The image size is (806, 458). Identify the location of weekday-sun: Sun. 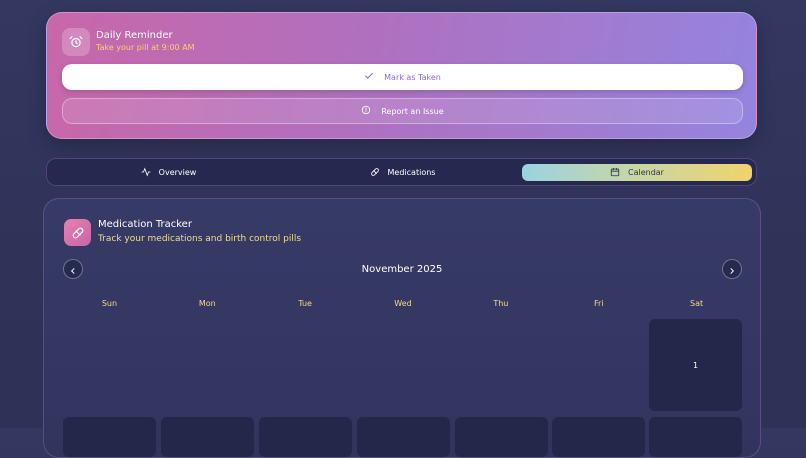
(109, 303).